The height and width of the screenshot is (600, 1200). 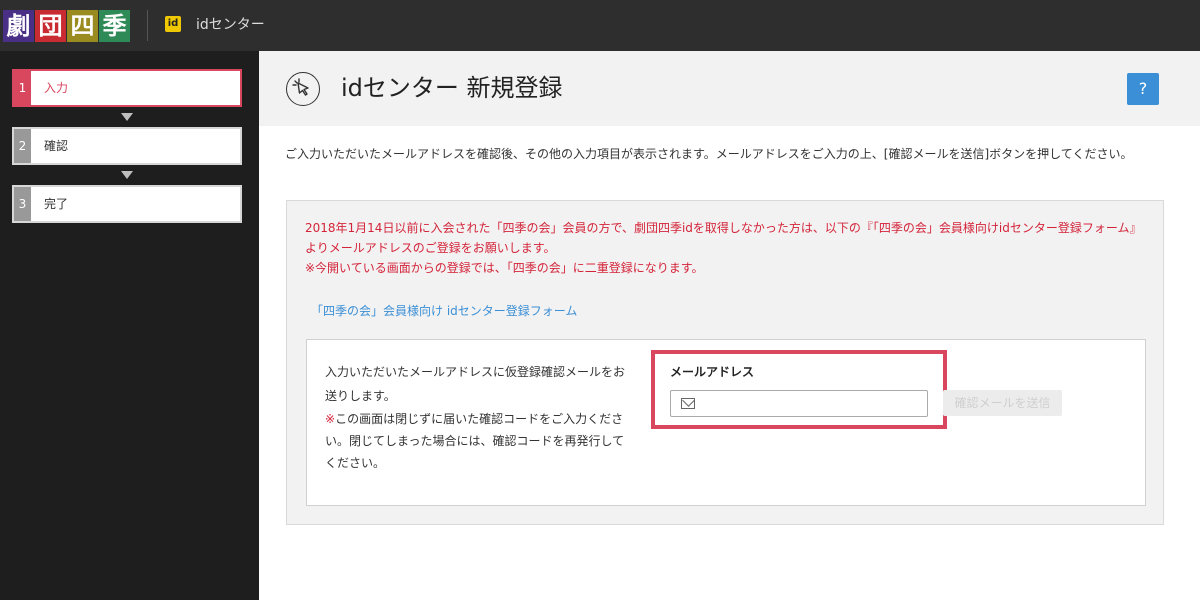 What do you see at coordinates (18, 26) in the screenshot?
I see `logo-char-1: 劇` at bounding box center [18, 26].